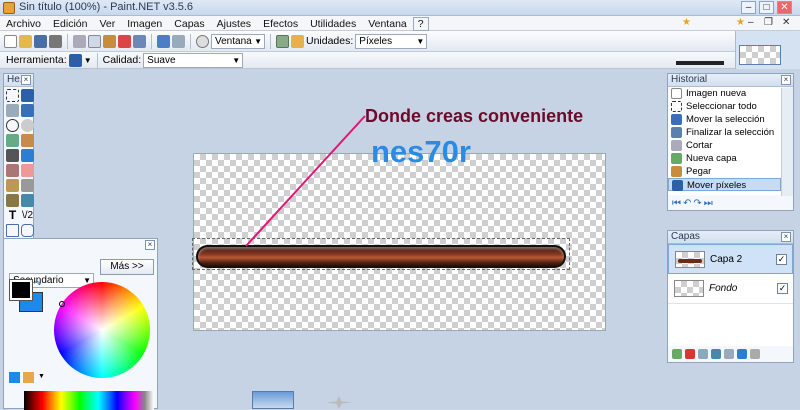  What do you see at coordinates (38, 284) in the screenshot?
I see `swap-colors-icon: ↷` at bounding box center [38, 284].